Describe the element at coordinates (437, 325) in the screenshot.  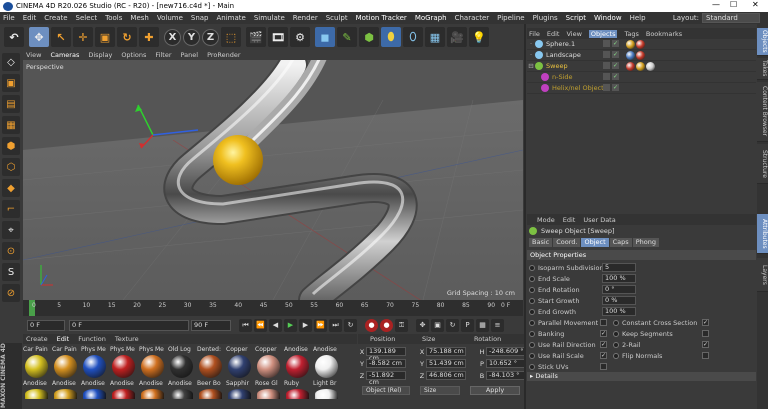
I see `scale-key-icon: ▣` at that location.